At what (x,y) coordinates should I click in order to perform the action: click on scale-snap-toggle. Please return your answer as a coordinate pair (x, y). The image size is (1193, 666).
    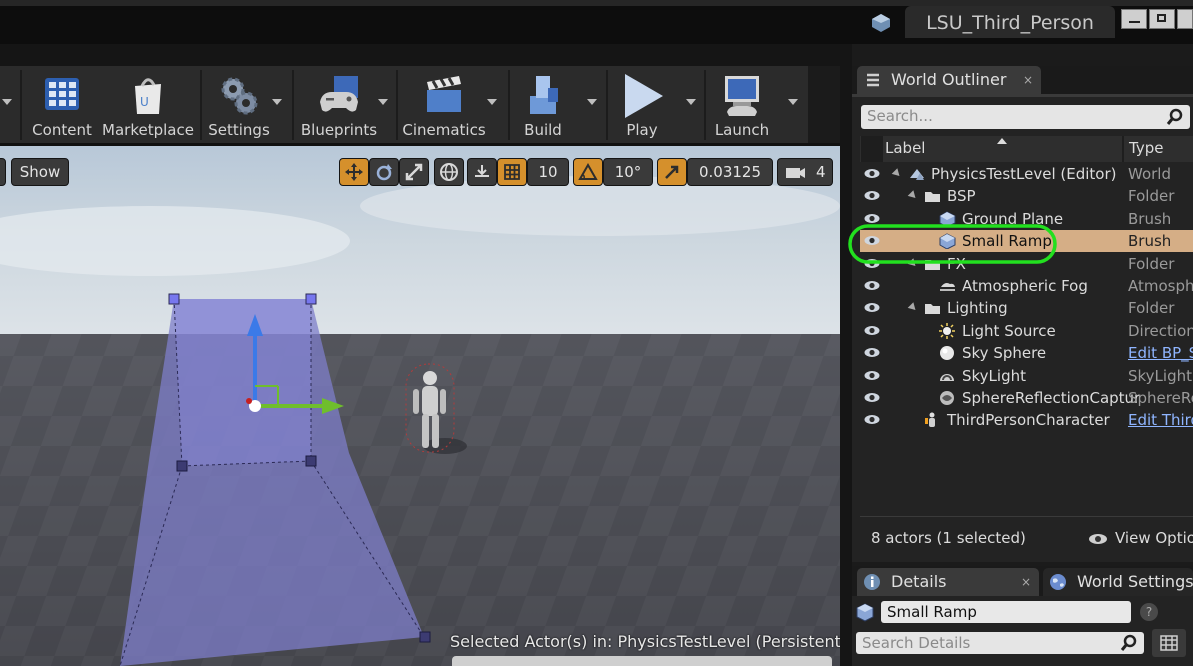
    Looking at the image, I should click on (672, 172).